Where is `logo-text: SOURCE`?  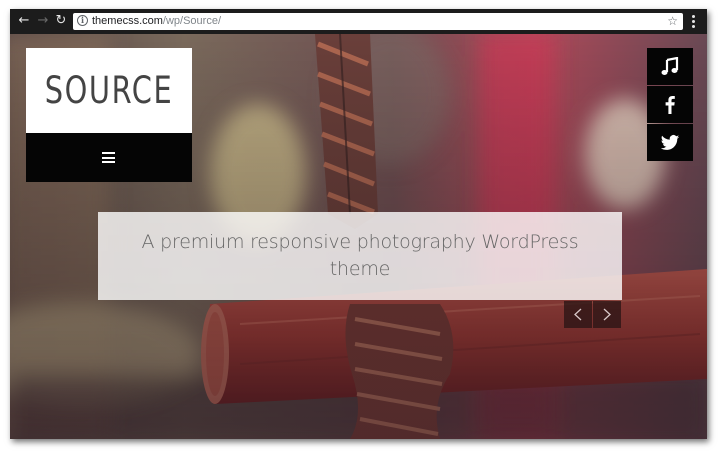 logo-text: SOURCE is located at coordinates (109, 90).